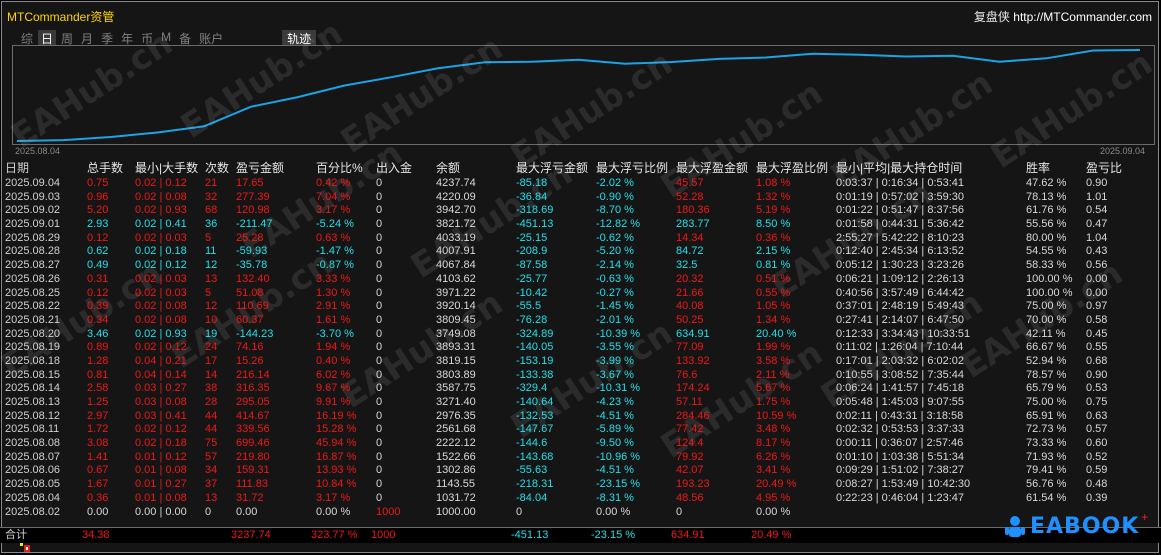 This screenshot has width=1161, height=555. I want to click on table-cell: 8.17 %, so click(773, 443).